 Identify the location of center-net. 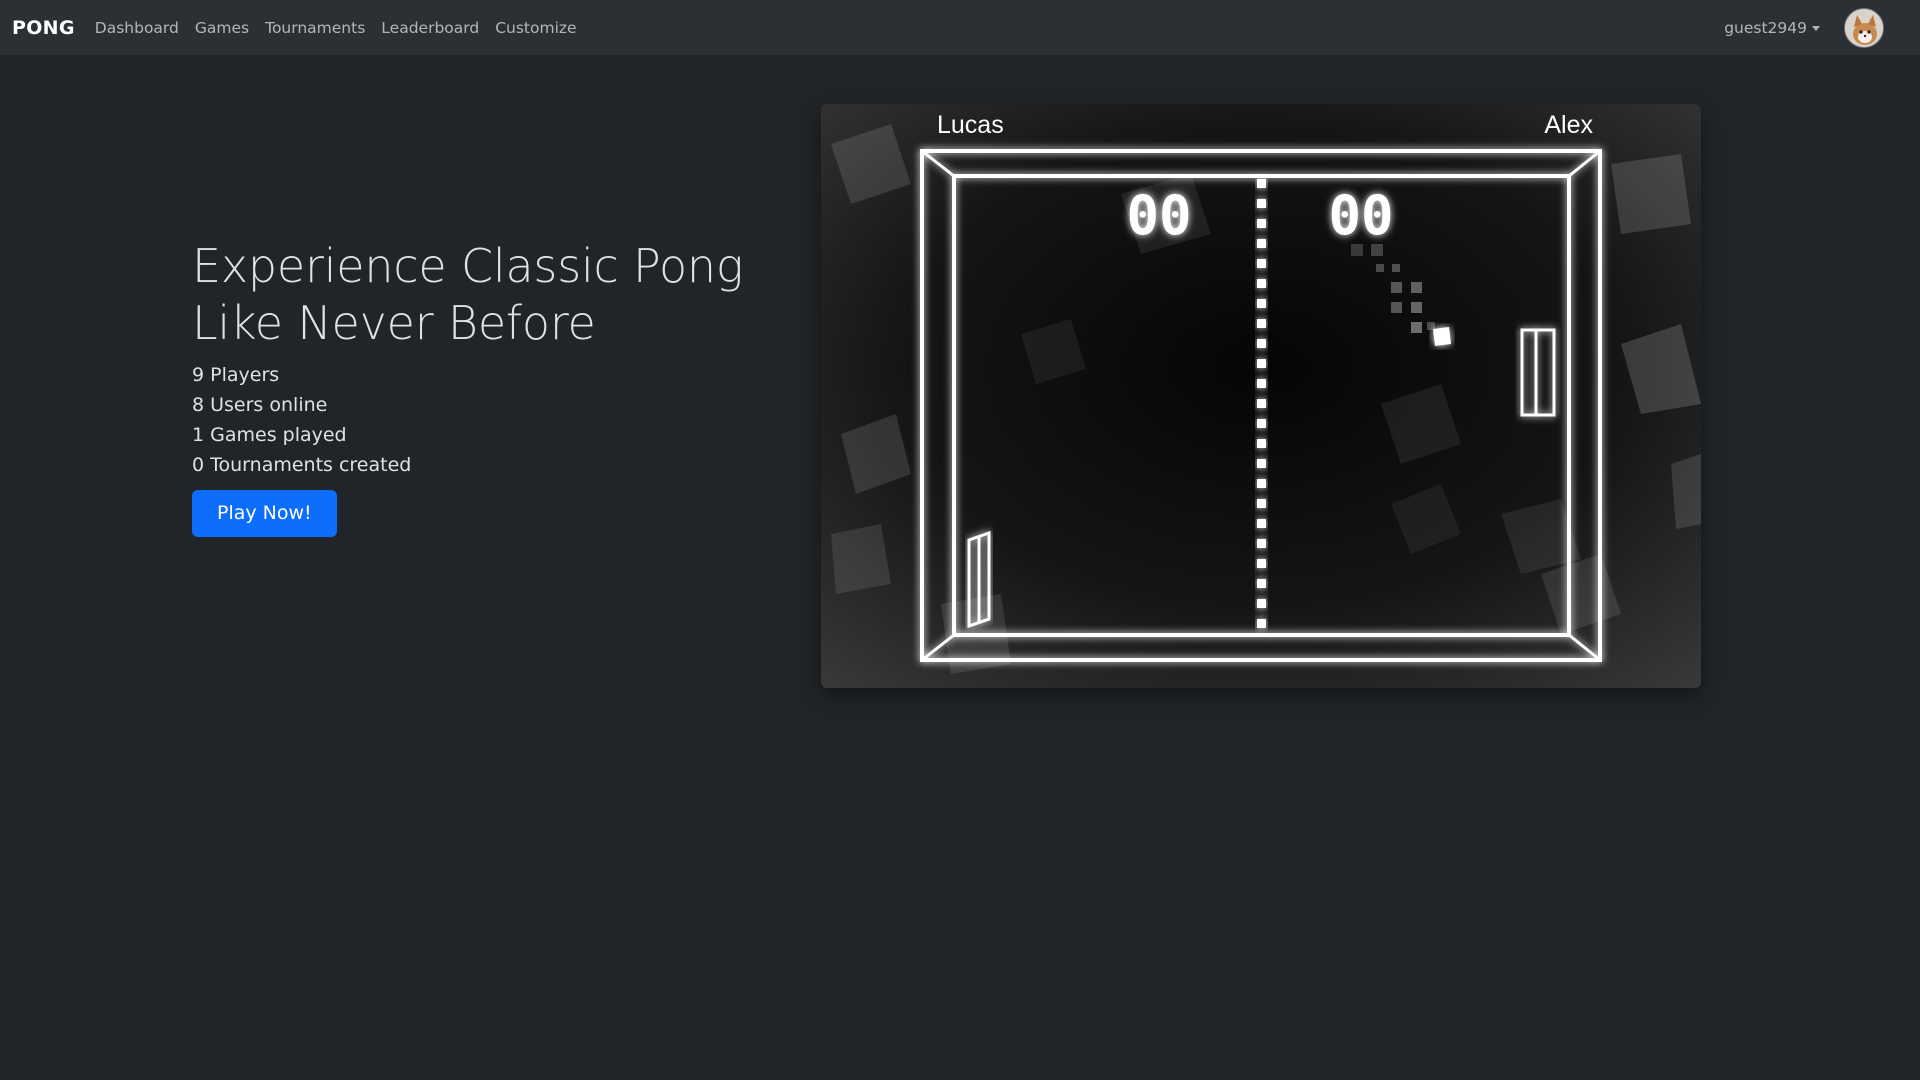
(1261, 403).